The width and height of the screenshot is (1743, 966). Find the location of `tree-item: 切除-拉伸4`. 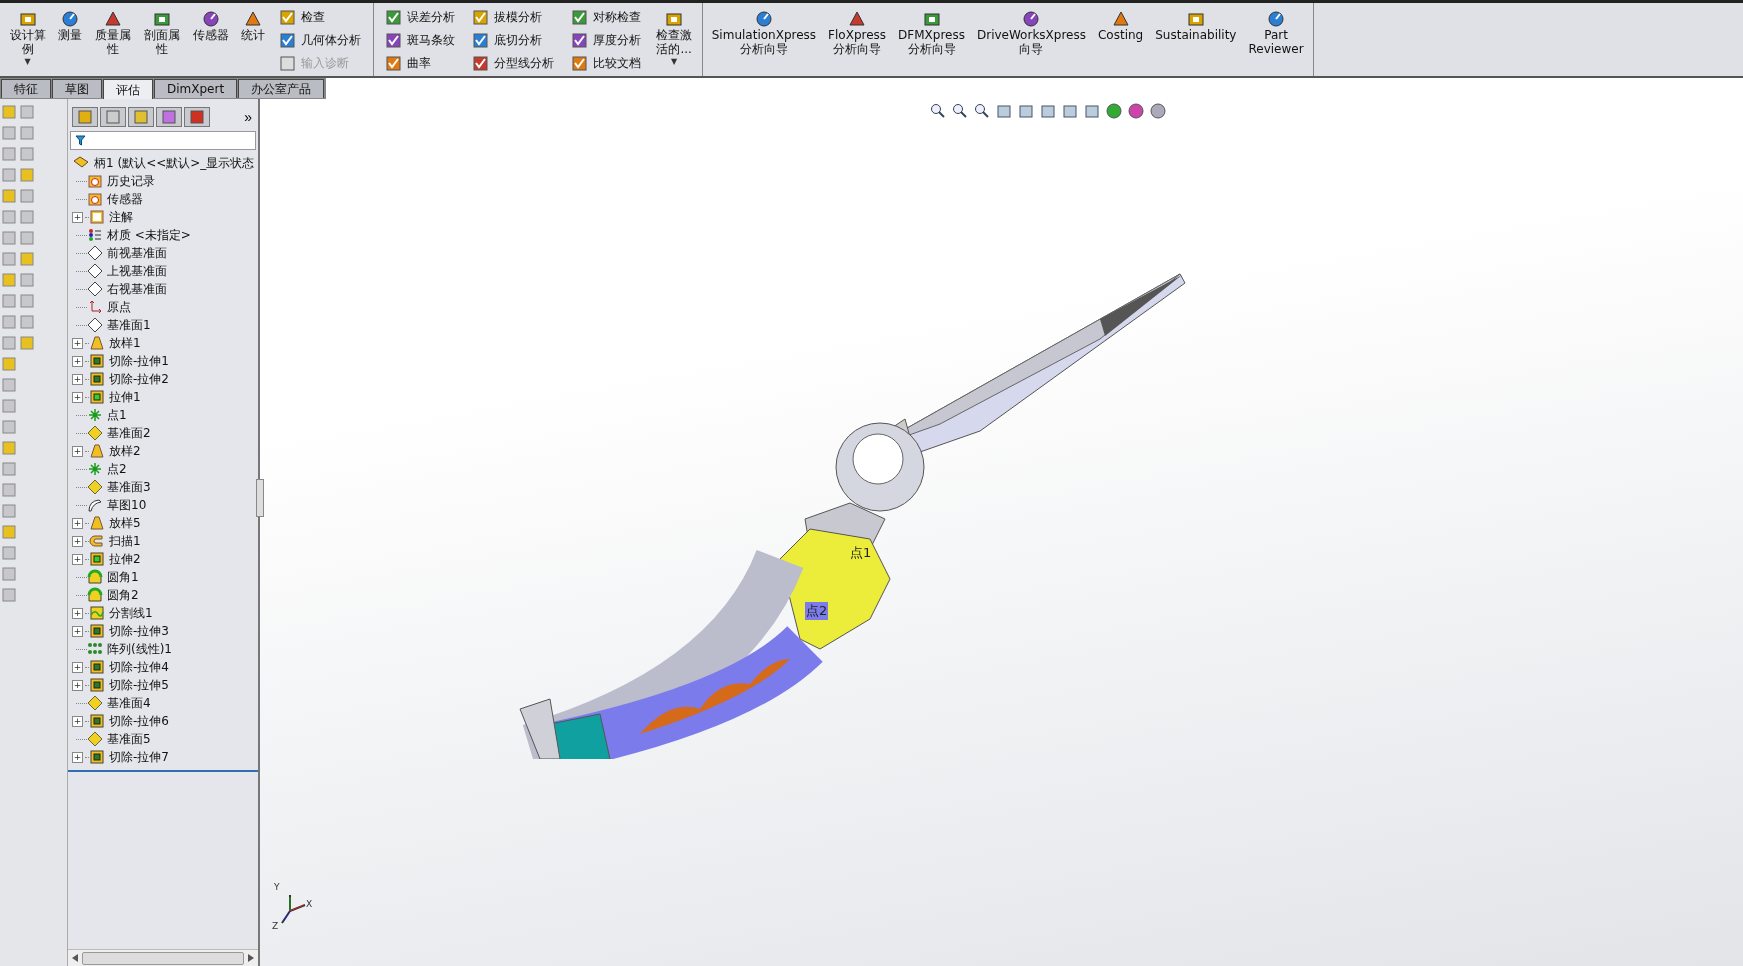

tree-item: 切除-拉伸4 is located at coordinates (139, 667).